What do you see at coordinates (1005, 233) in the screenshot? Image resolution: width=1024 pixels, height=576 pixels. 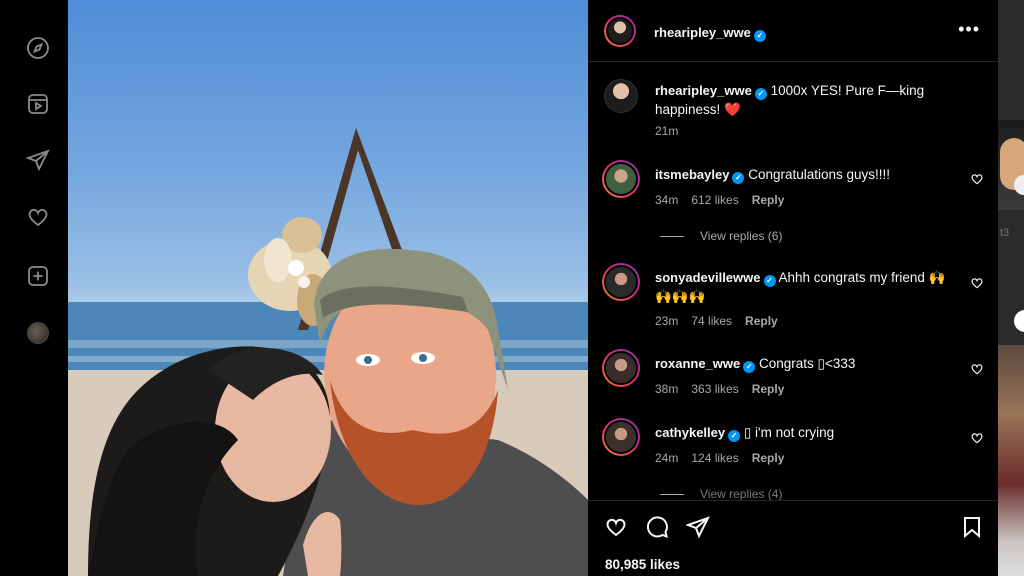 I see `peek-text: t3` at bounding box center [1005, 233].